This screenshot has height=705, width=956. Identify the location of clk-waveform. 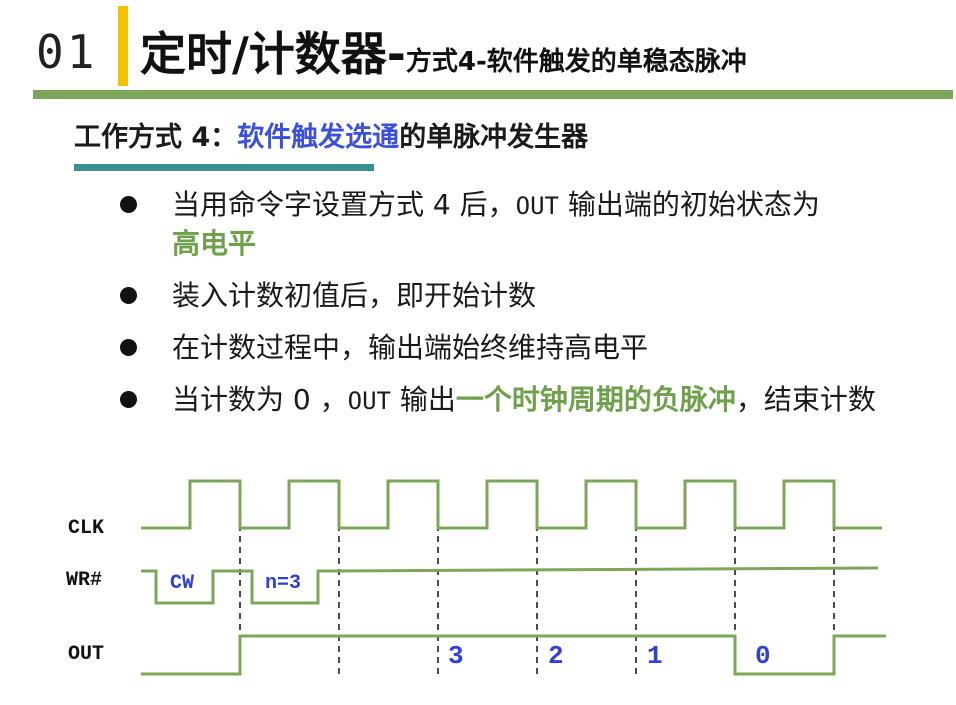
(511, 504).